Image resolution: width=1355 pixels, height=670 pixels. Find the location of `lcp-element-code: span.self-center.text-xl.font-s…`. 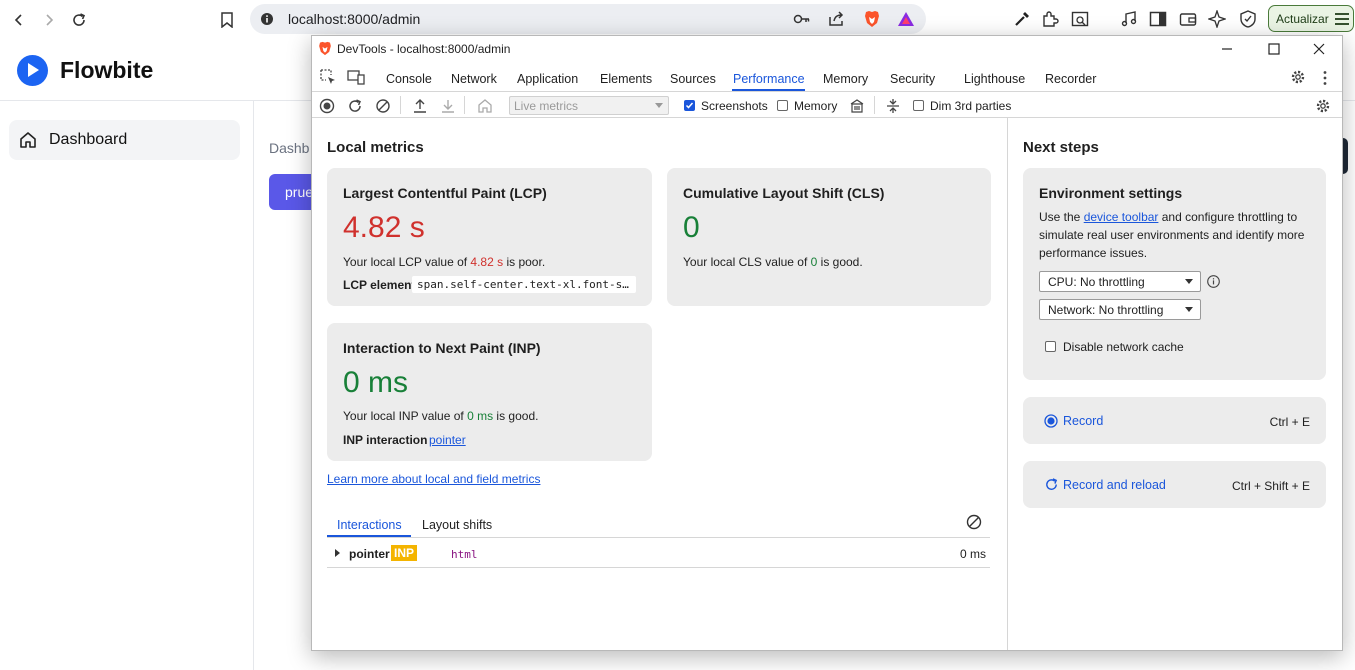

lcp-element-code: span.self-center.text-xl.font-s… is located at coordinates (524, 284).